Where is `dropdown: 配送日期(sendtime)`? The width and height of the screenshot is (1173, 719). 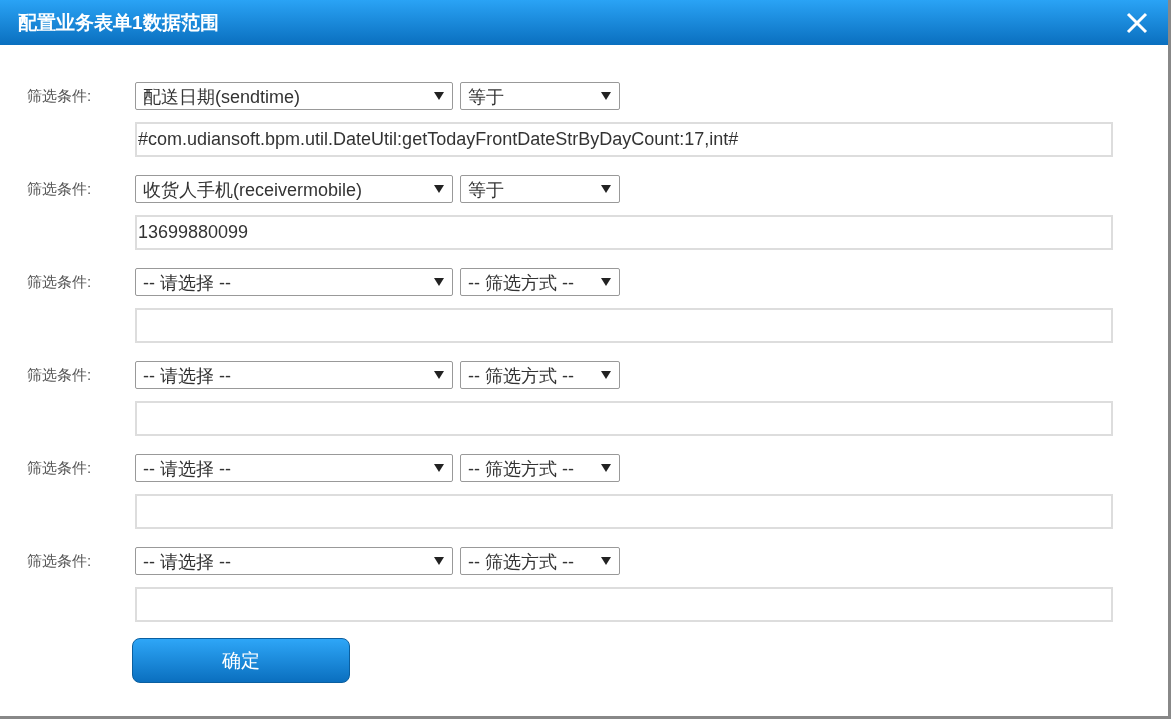
dropdown: 配送日期(sendtime) is located at coordinates (294, 96).